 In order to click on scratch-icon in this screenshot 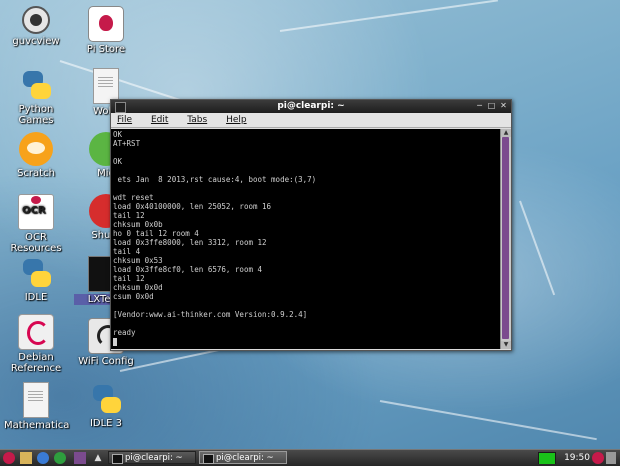, I will do `click(36, 149)`.